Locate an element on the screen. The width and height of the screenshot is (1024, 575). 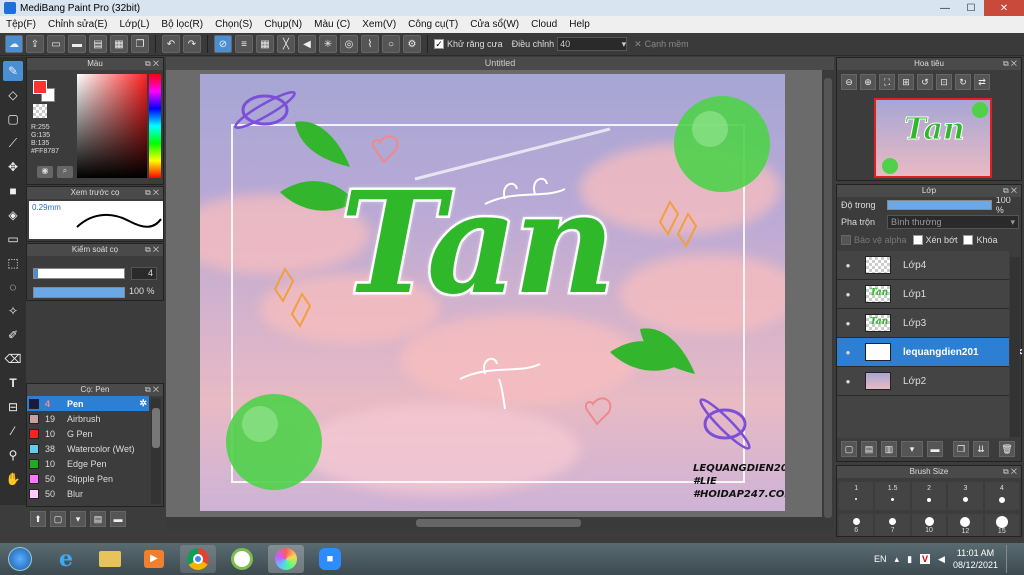
gradient-tool-icon: ▭ is located at coordinates (13, 239).